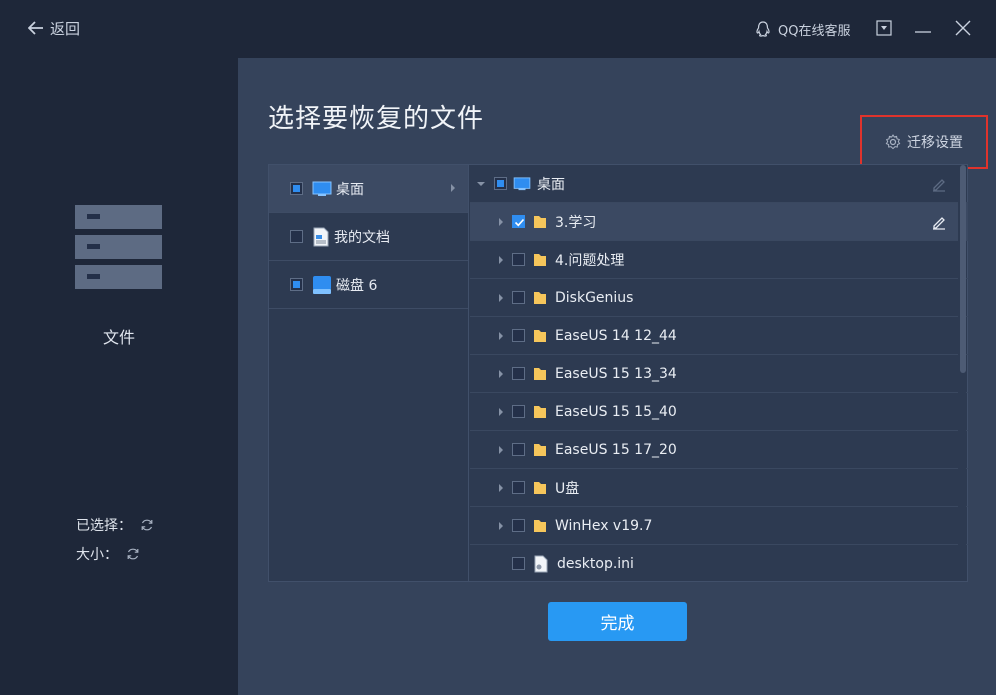  I want to click on tree-item-label: EaseUS 15 17_20, so click(616, 449).